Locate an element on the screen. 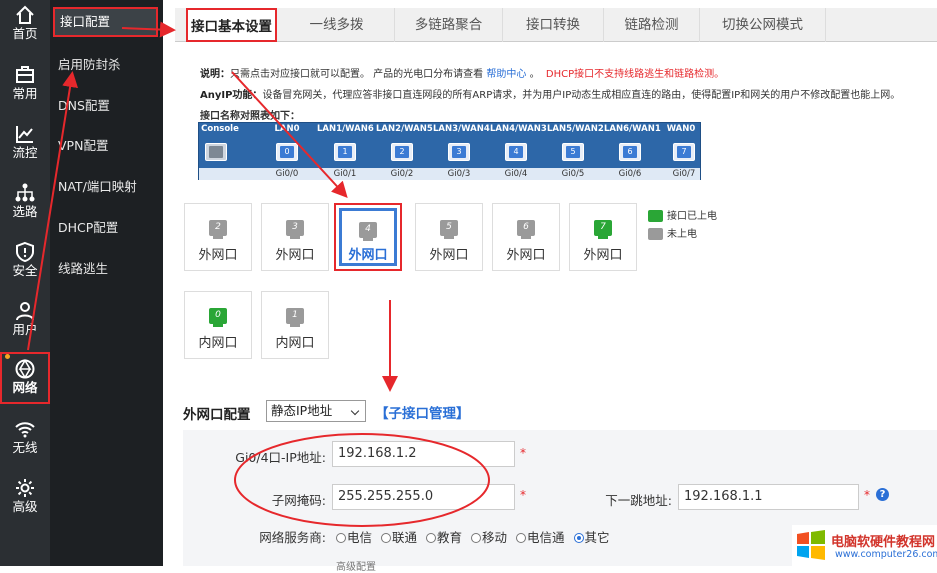 This screenshot has width=937, height=573. port-on-icon: 0 is located at coordinates (218, 317).